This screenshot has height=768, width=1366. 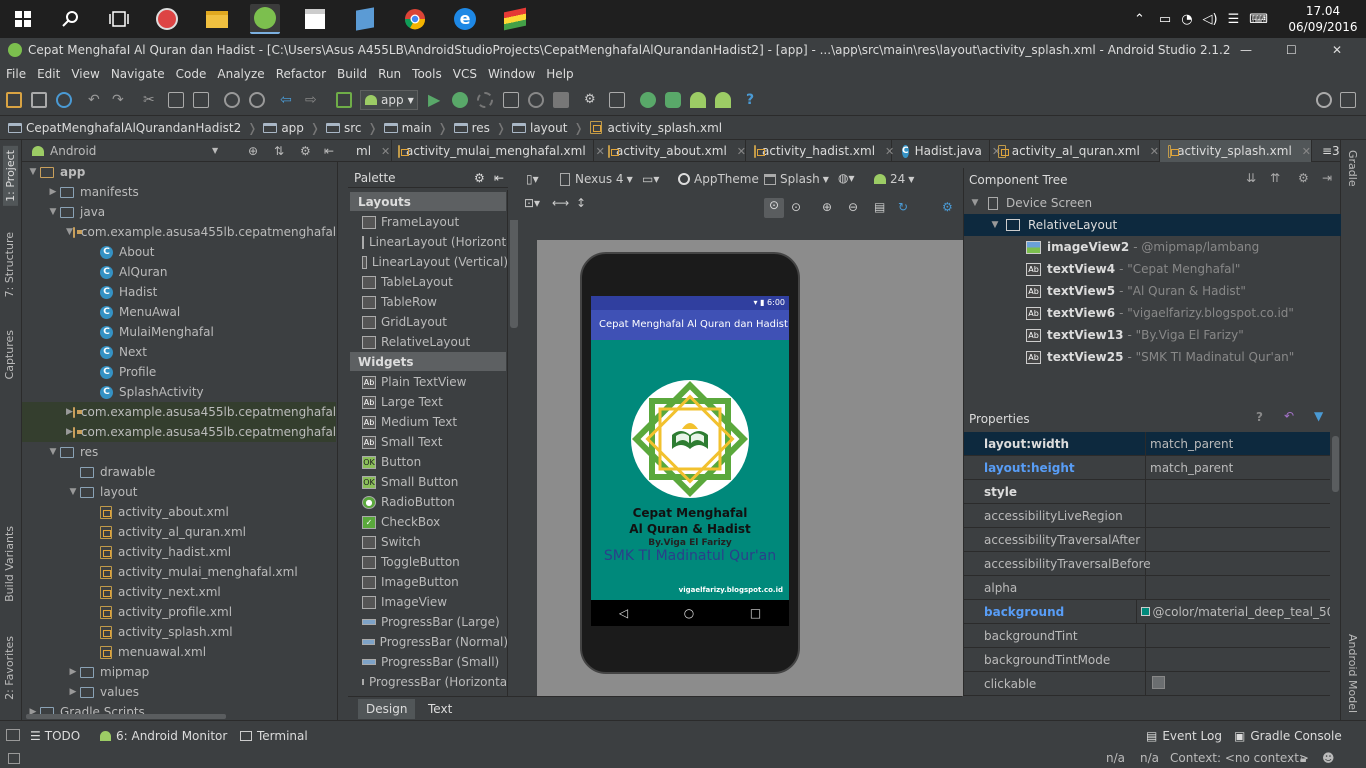 What do you see at coordinates (1075, 151) in the screenshot?
I see `editor-tab: activity_al_quran.xml ✕` at bounding box center [1075, 151].